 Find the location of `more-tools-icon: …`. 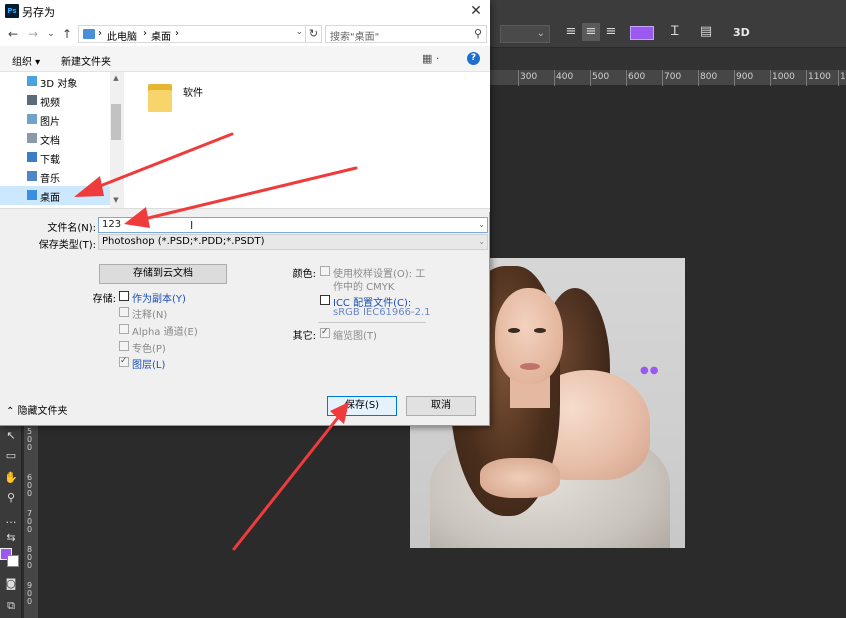

more-tools-icon: … is located at coordinates (11, 520).